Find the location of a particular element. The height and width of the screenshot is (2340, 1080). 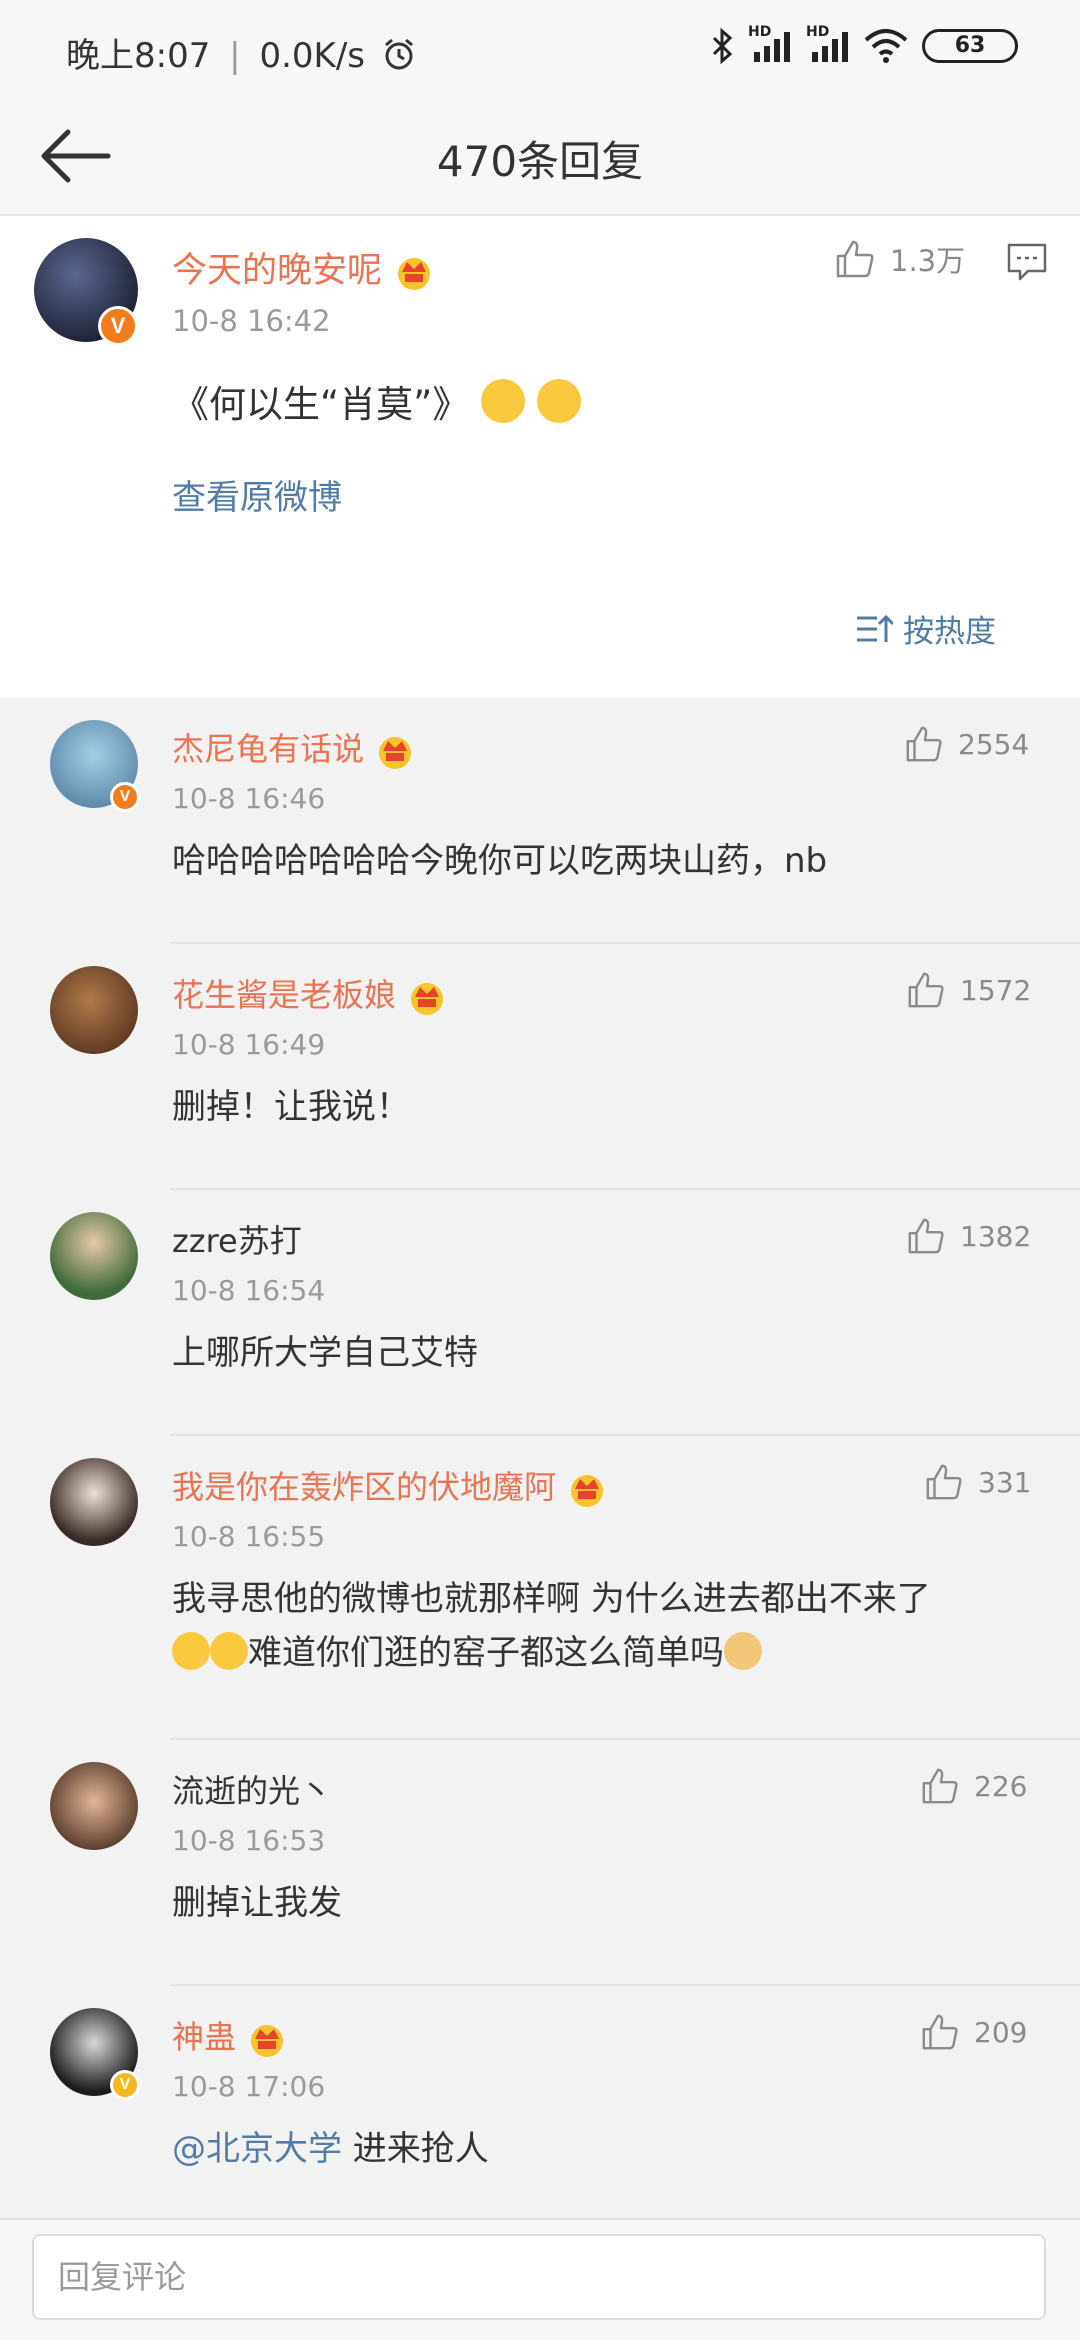

like-button: 226 is located at coordinates (973, 1786).